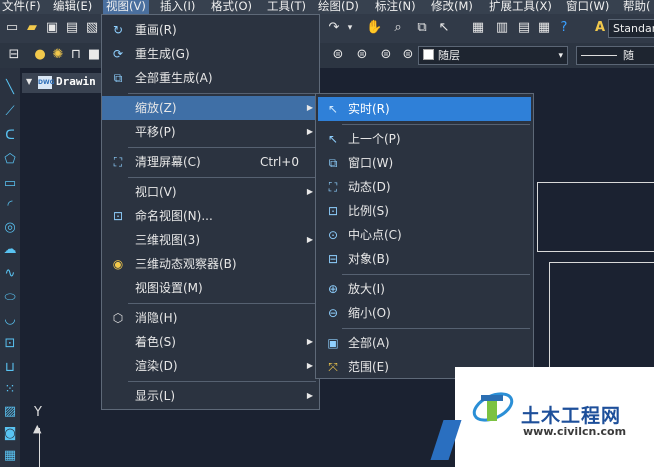 This screenshot has height=467, width=654. Describe the element at coordinates (32, 28) in the screenshot. I see `open-folder-icon: ▰` at that location.